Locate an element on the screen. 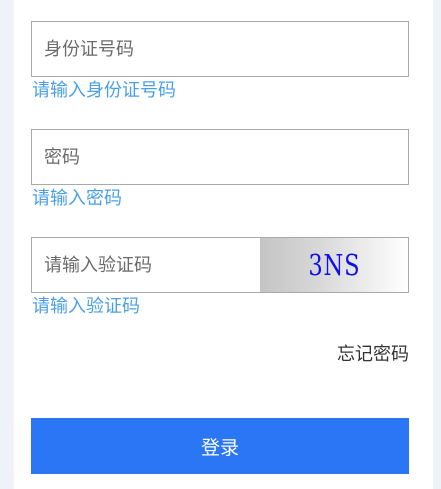 The width and height of the screenshot is (441, 489). captcha-input is located at coordinates (146, 265).